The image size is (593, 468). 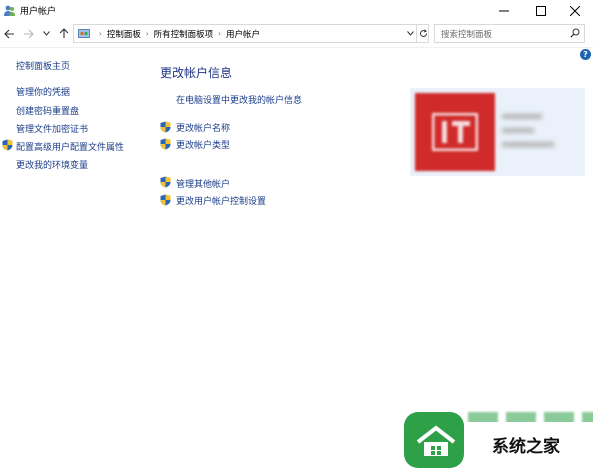 What do you see at coordinates (52, 164) in the screenshot?
I see `sidebar-item-environment-variables: 更改我的环境变量` at bounding box center [52, 164].